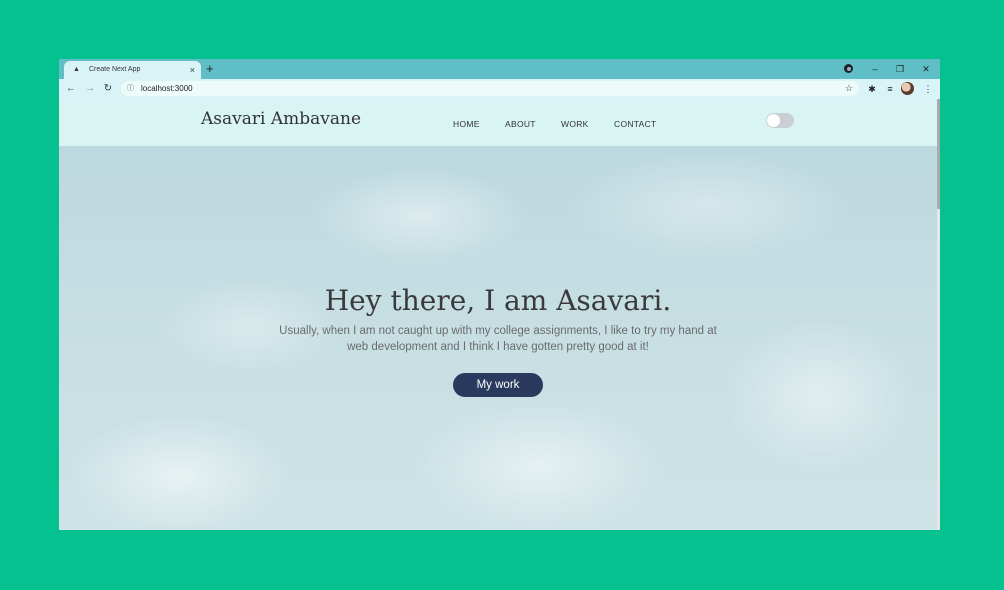 This screenshot has height=590, width=1004. What do you see at coordinates (938, 154) in the screenshot?
I see `scrollbar-thumb` at bounding box center [938, 154].